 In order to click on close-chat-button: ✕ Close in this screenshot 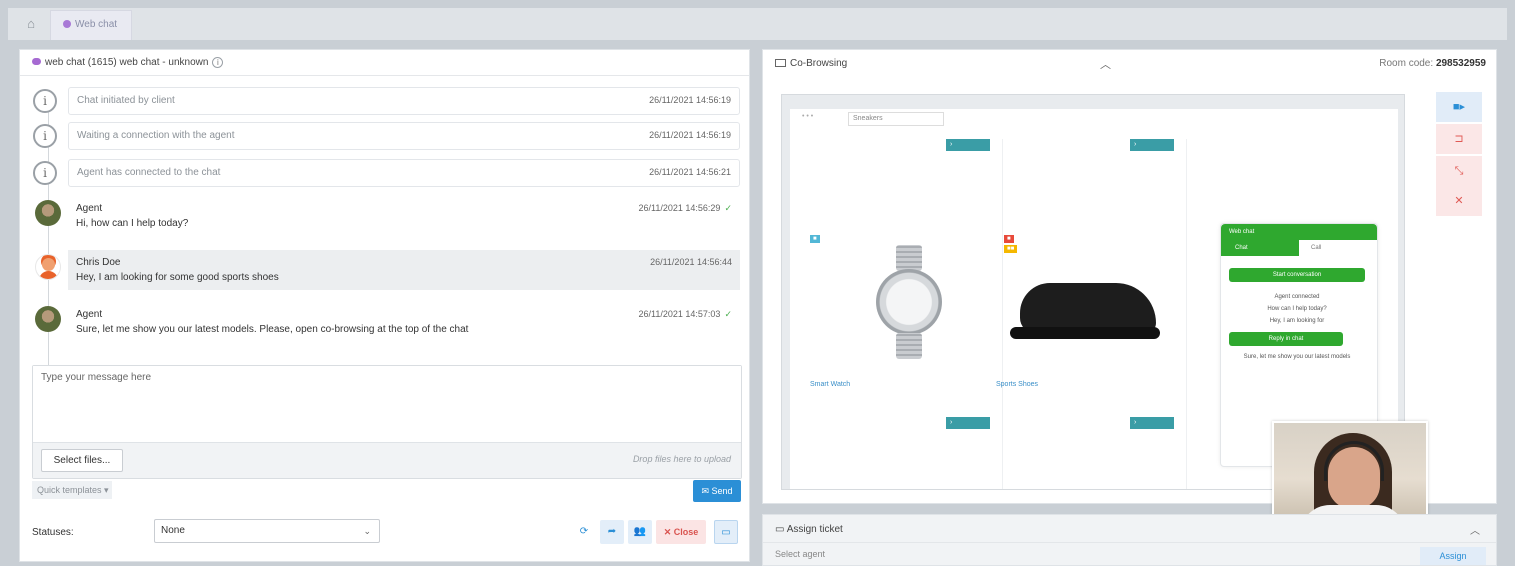, I will do `click(681, 532)`.